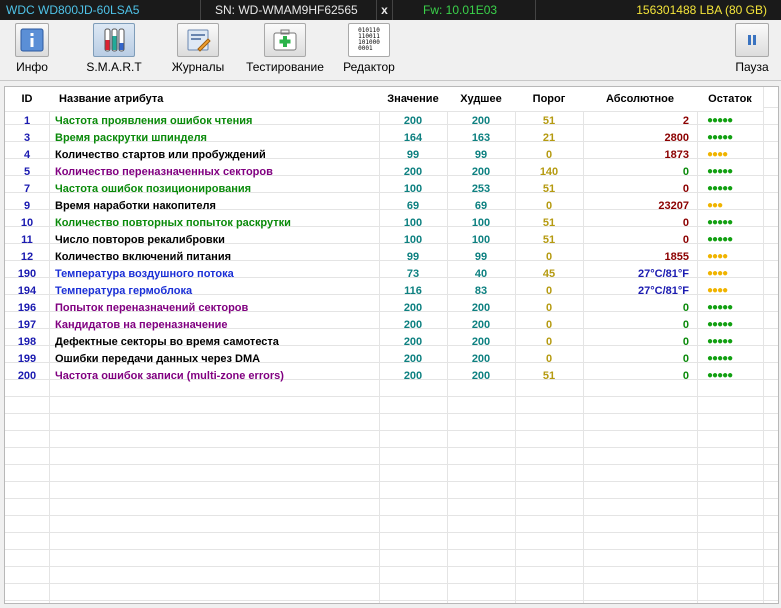 The width and height of the screenshot is (781, 608). I want to click on attr-raw: 1873, so click(676, 154).